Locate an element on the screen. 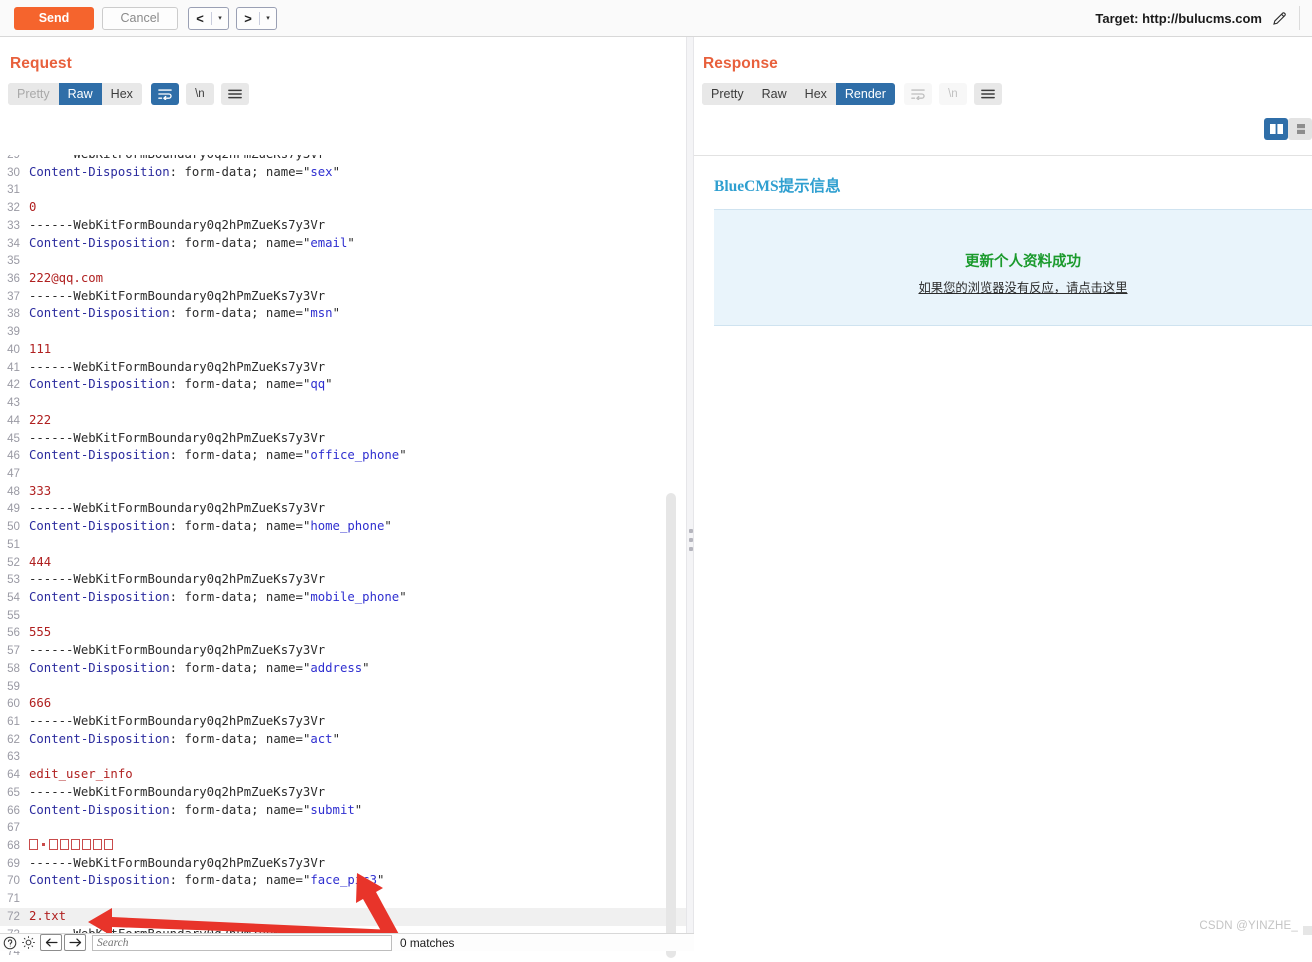  tab-response-pretty: Pretty is located at coordinates (727, 94).